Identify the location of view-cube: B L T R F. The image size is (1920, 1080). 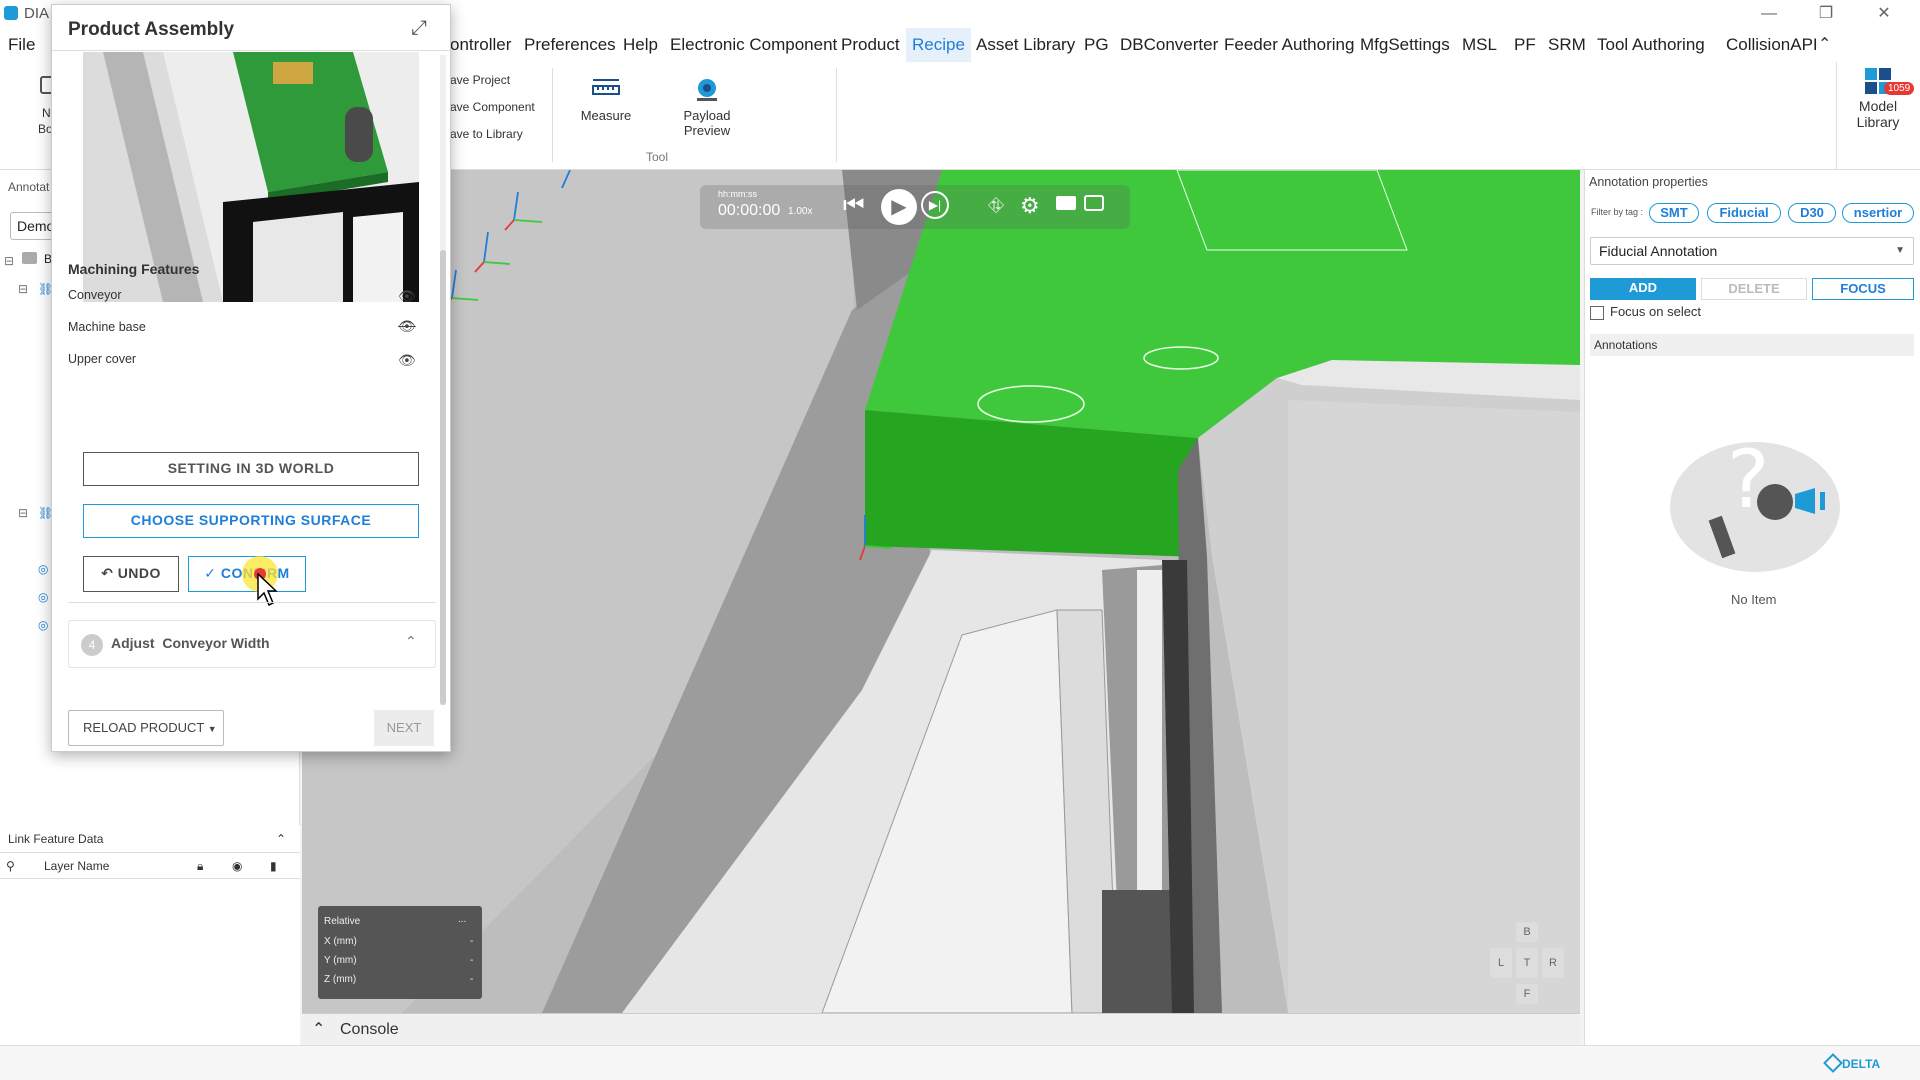
(1530, 965).